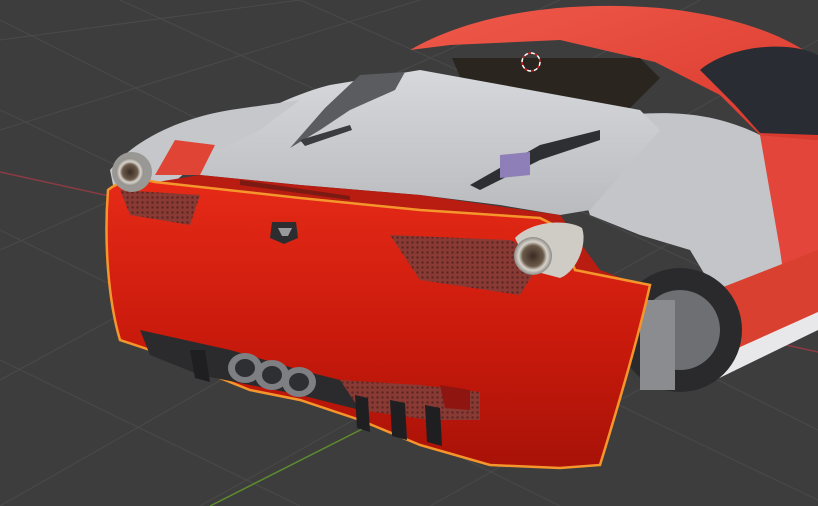 The image size is (818, 506). What do you see at coordinates (295, 462) in the screenshot?
I see `y-axis-line` at bounding box center [295, 462].